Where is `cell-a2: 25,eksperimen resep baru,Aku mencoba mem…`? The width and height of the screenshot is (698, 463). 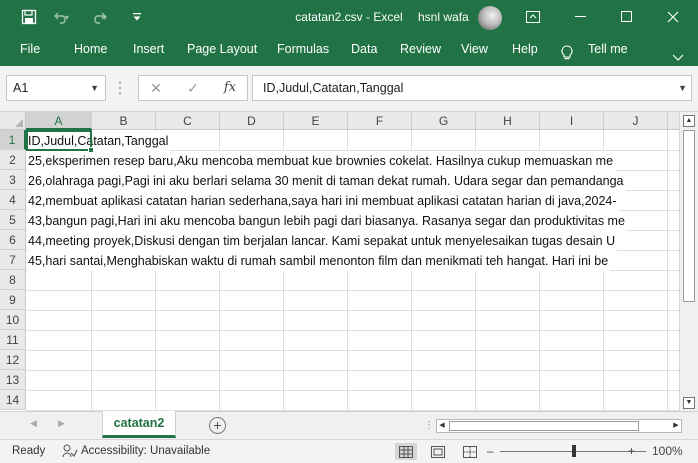
cell-a2: 25,eksperimen resep baru,Aku mencoba mem… is located at coordinates (322, 161).